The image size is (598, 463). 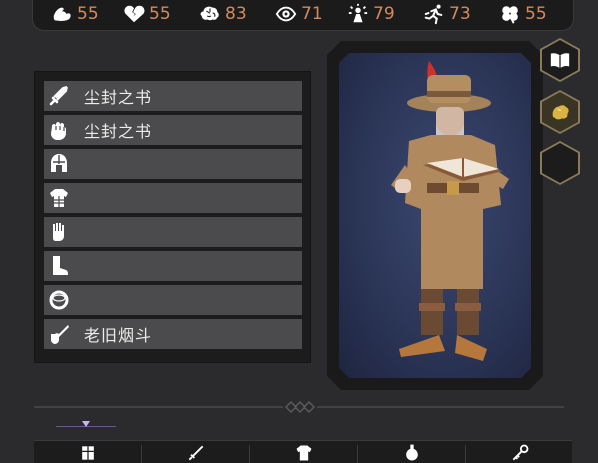 What do you see at coordinates (433, 14) in the screenshot?
I see `running-figure-icon` at bounding box center [433, 14].